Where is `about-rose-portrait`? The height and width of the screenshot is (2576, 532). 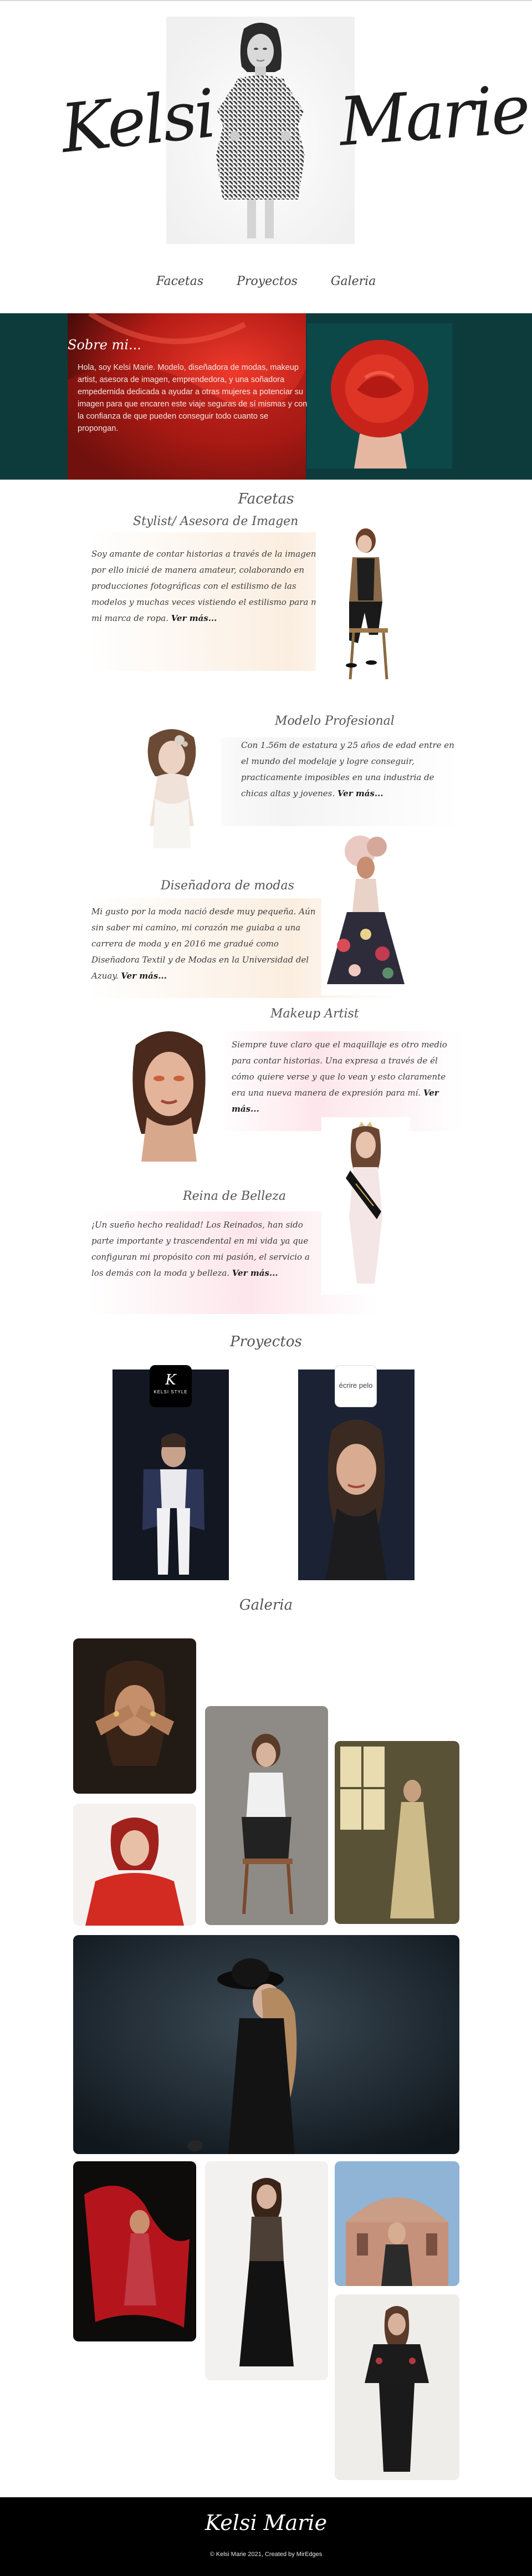
about-rose-portrait is located at coordinates (379, 396).